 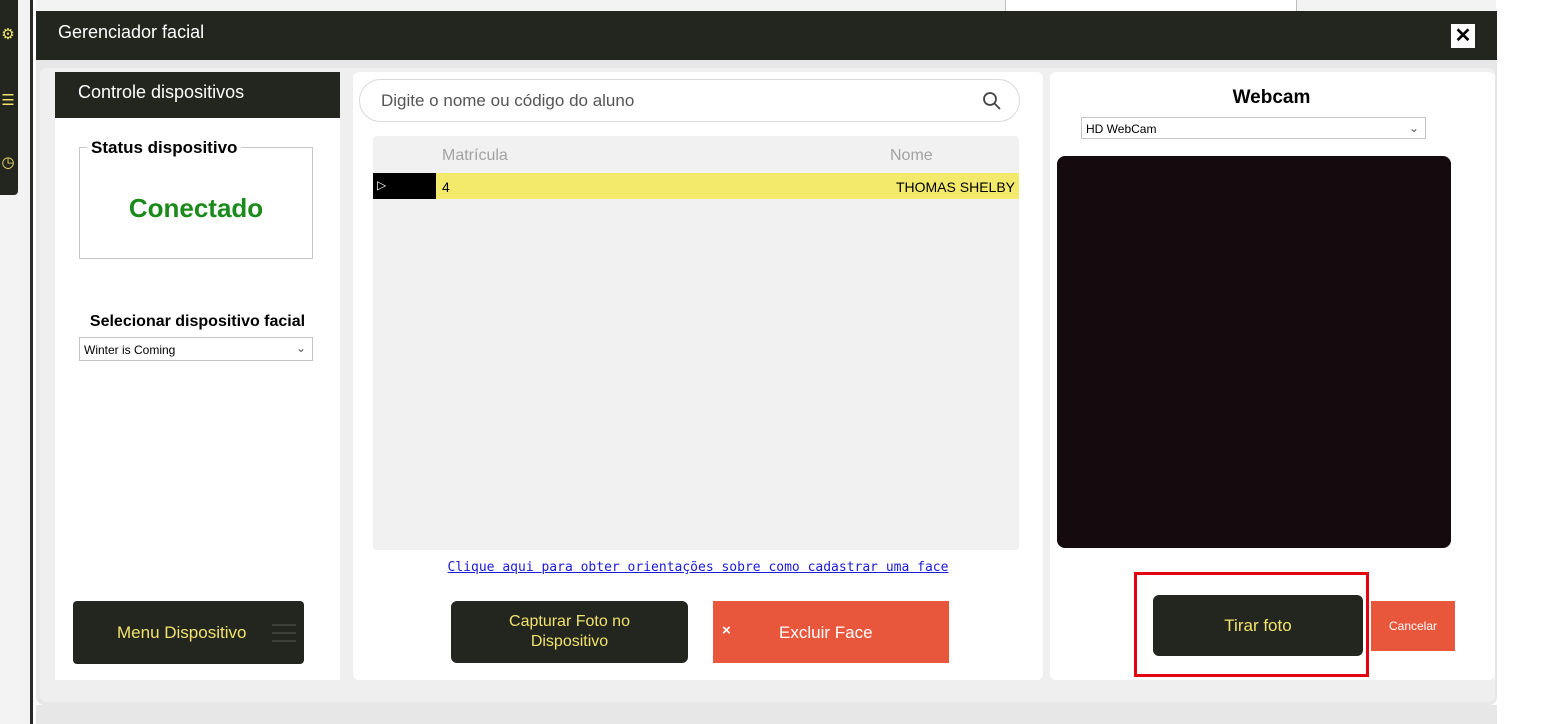 I want to click on facial-device-select: Winter is Coming ⌄, so click(x=196, y=349).